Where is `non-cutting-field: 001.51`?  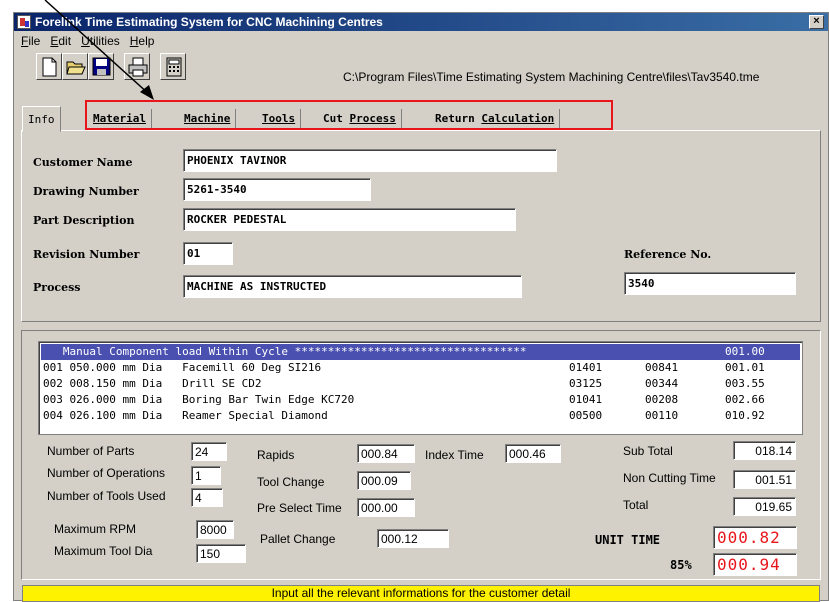 non-cutting-field: 001.51 is located at coordinates (764, 479).